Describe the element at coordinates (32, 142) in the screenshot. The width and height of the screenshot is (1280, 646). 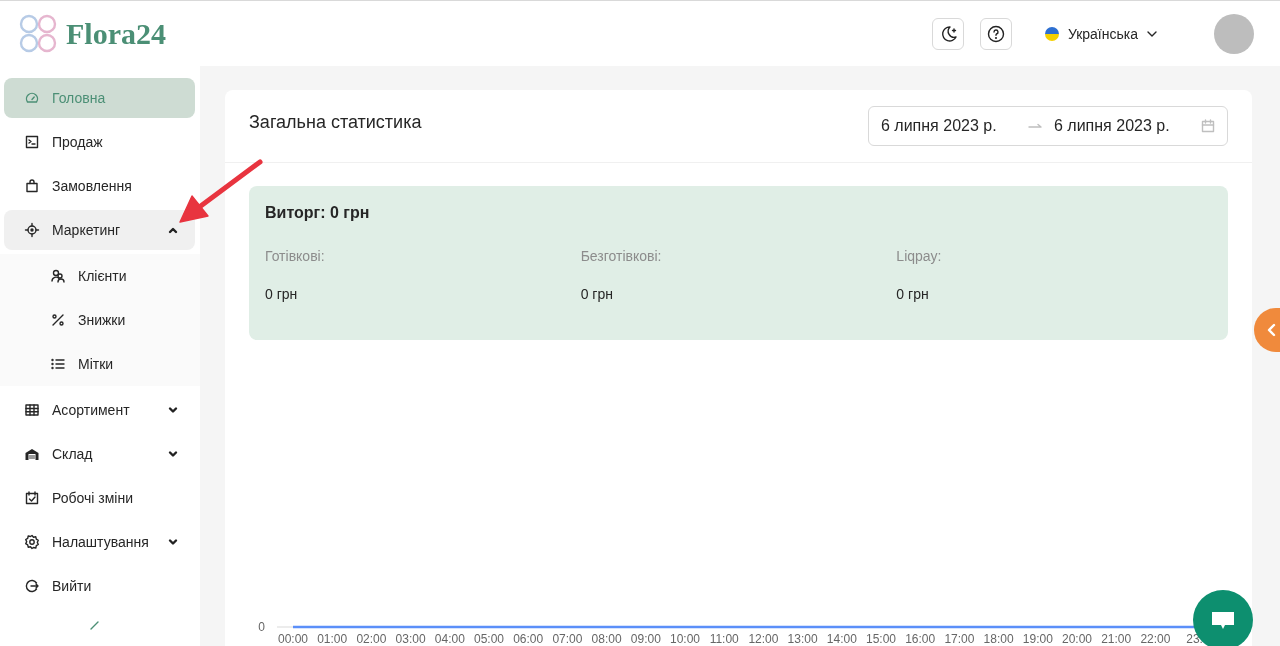
I see `terminal-icon` at that location.